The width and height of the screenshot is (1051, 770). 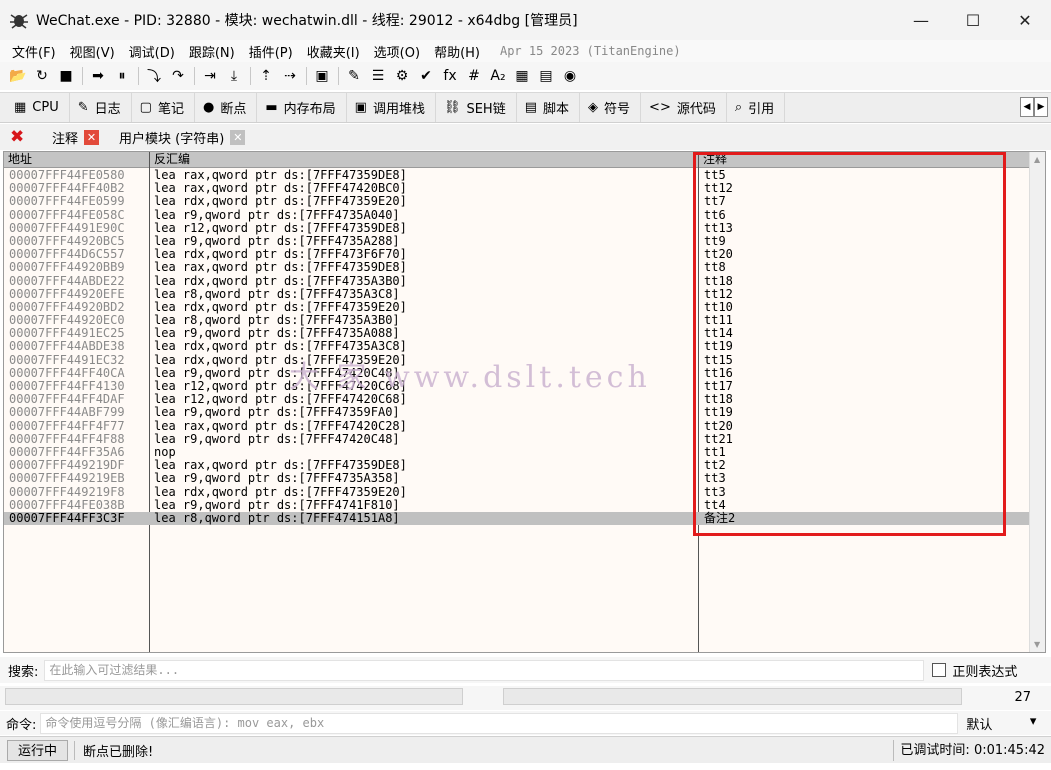 I want to click on menu-file: 文件(F), so click(x=34, y=51).